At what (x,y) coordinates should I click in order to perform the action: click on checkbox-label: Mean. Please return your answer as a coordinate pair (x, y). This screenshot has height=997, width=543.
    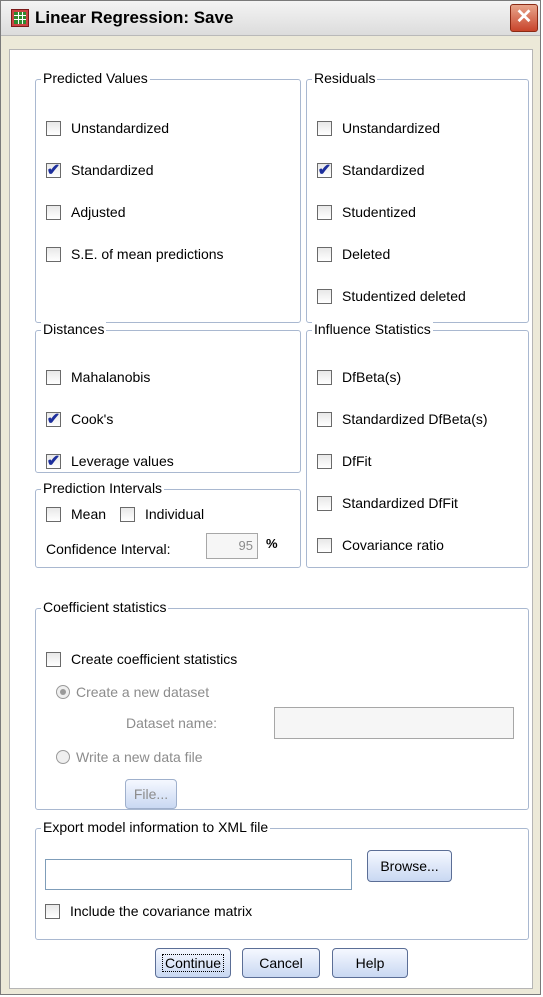
    Looking at the image, I should click on (89, 514).